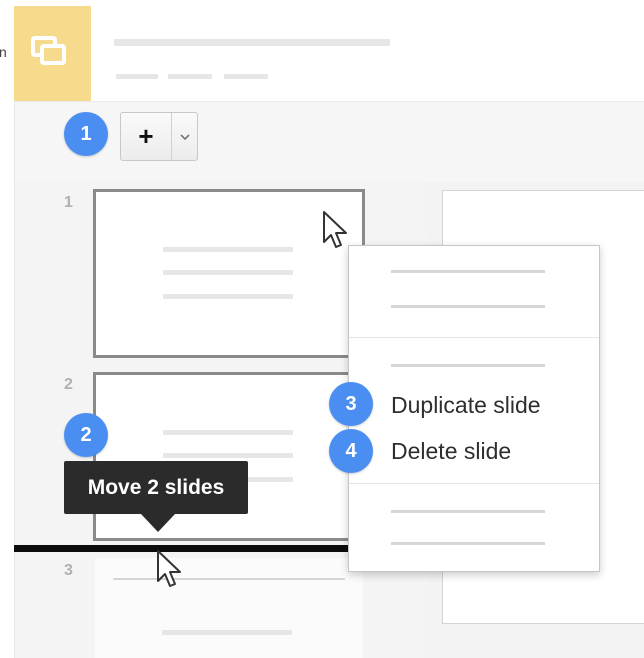  I want to click on delete-slide-item: Delete slide, so click(451, 451).